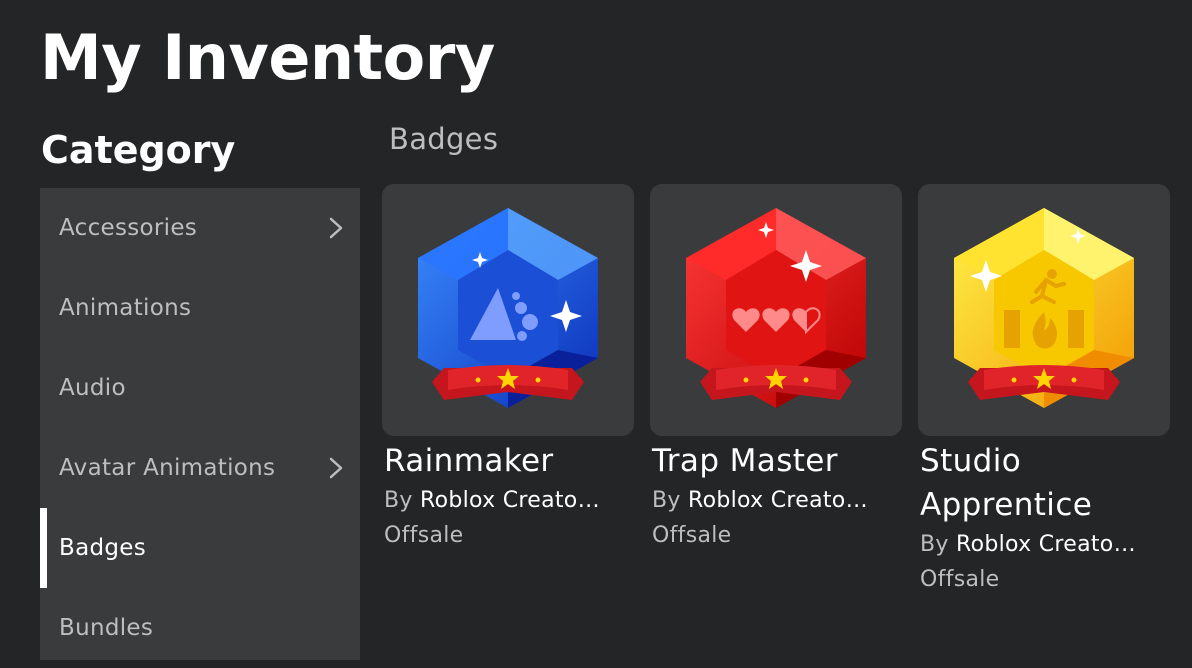 This screenshot has width=1192, height=668. Describe the element at coordinates (200, 228) in the screenshot. I see `sidebar-item-accessories: Accessories` at that location.